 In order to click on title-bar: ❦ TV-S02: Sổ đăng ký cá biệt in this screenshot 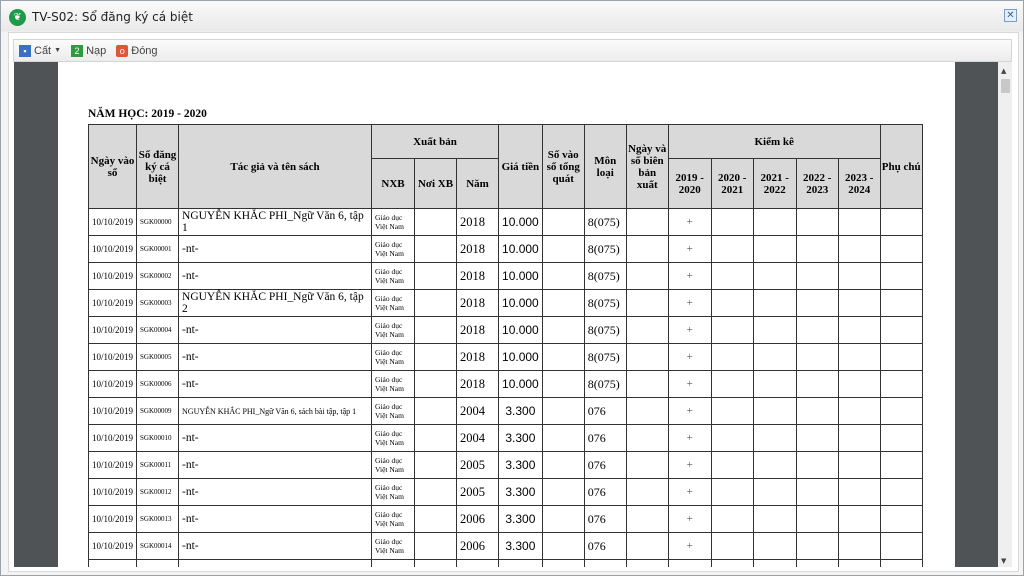, I will do `click(101, 17)`.